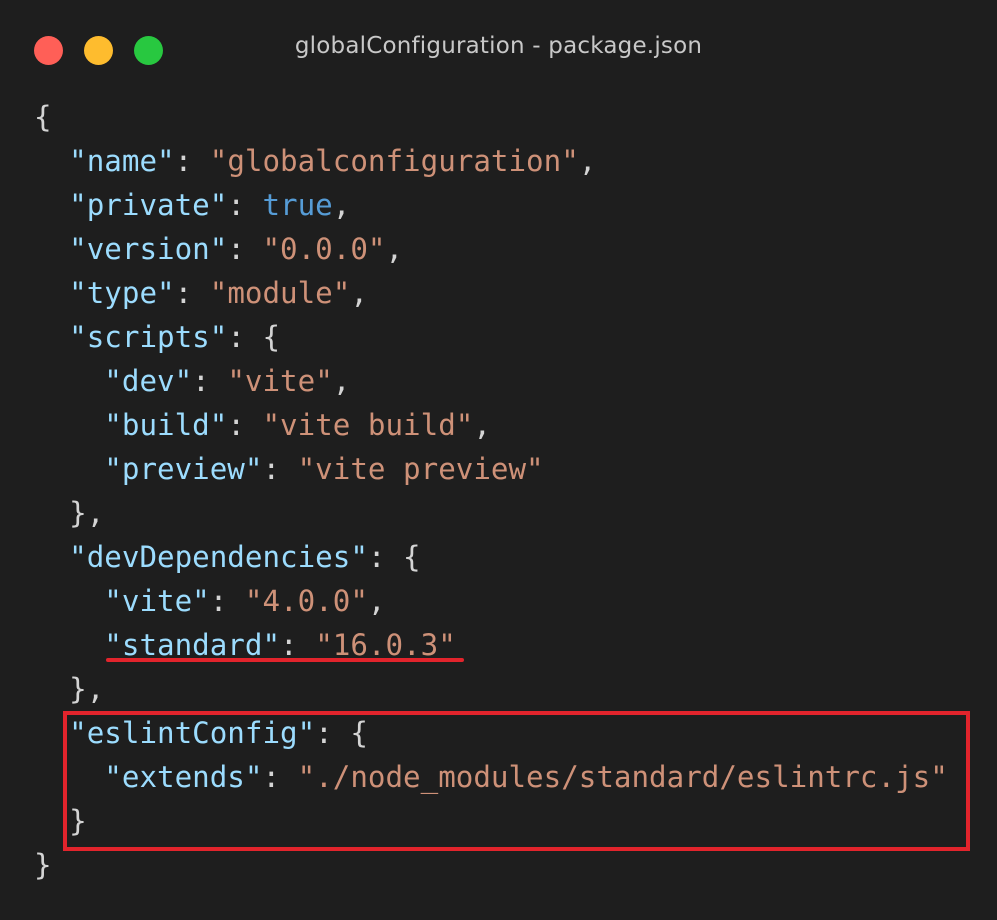  I want to click on code-line: "scripts": {, so click(491, 337).